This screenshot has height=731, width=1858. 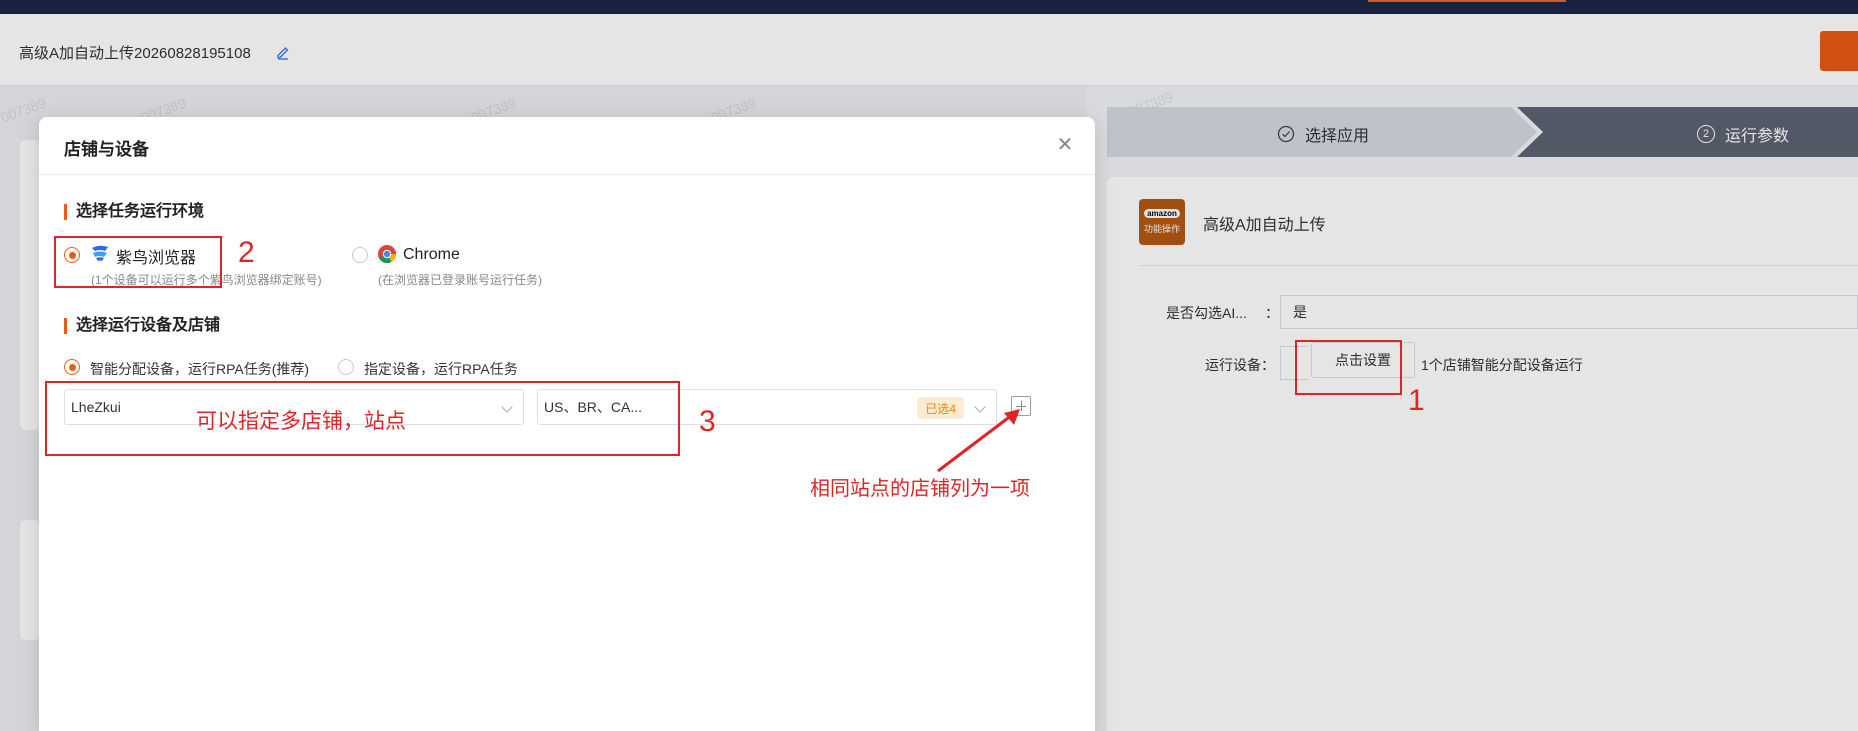 I want to click on annotation-label-3: 3, so click(x=707, y=421).